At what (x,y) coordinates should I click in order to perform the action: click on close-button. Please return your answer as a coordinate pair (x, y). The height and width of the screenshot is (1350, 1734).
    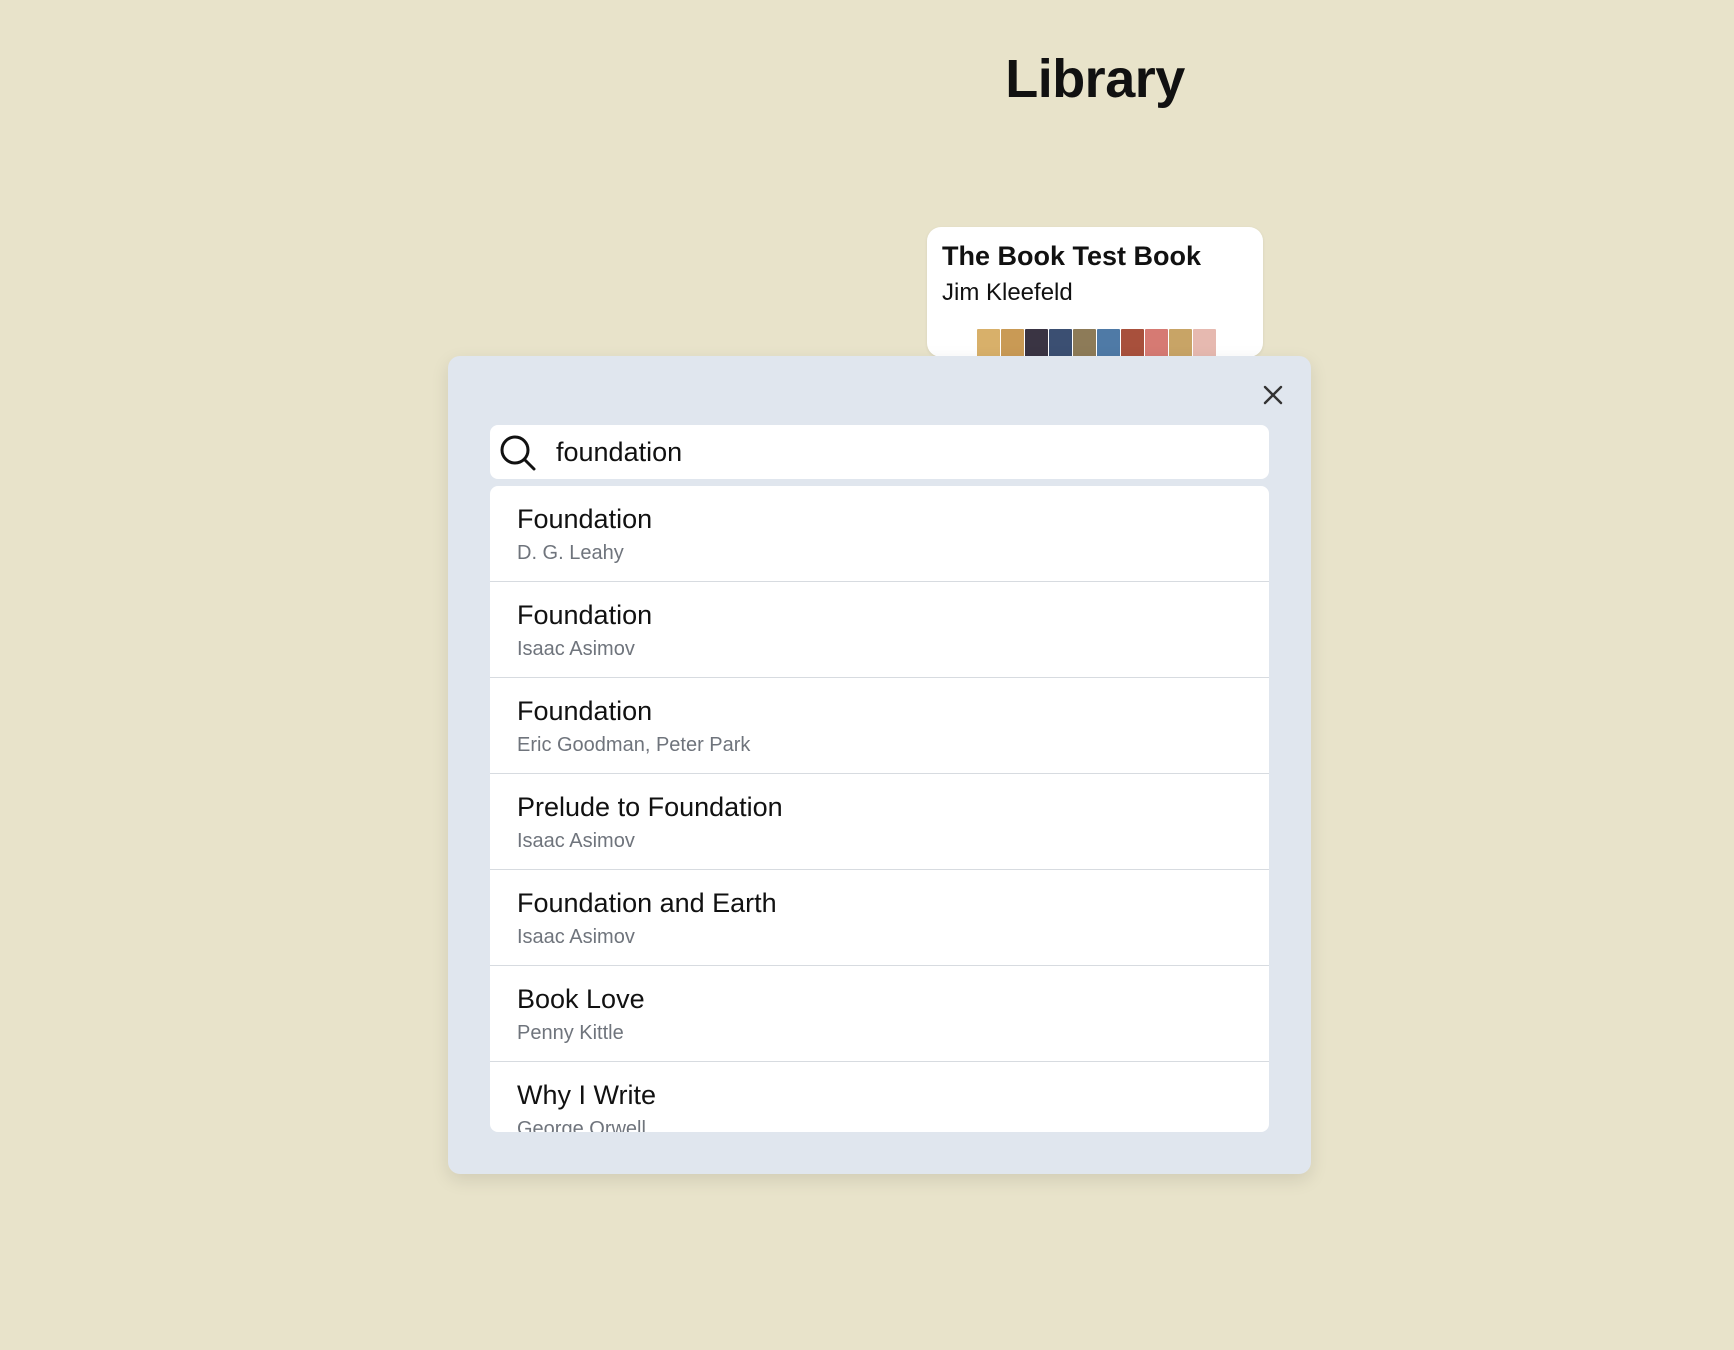
    Looking at the image, I should click on (1273, 395).